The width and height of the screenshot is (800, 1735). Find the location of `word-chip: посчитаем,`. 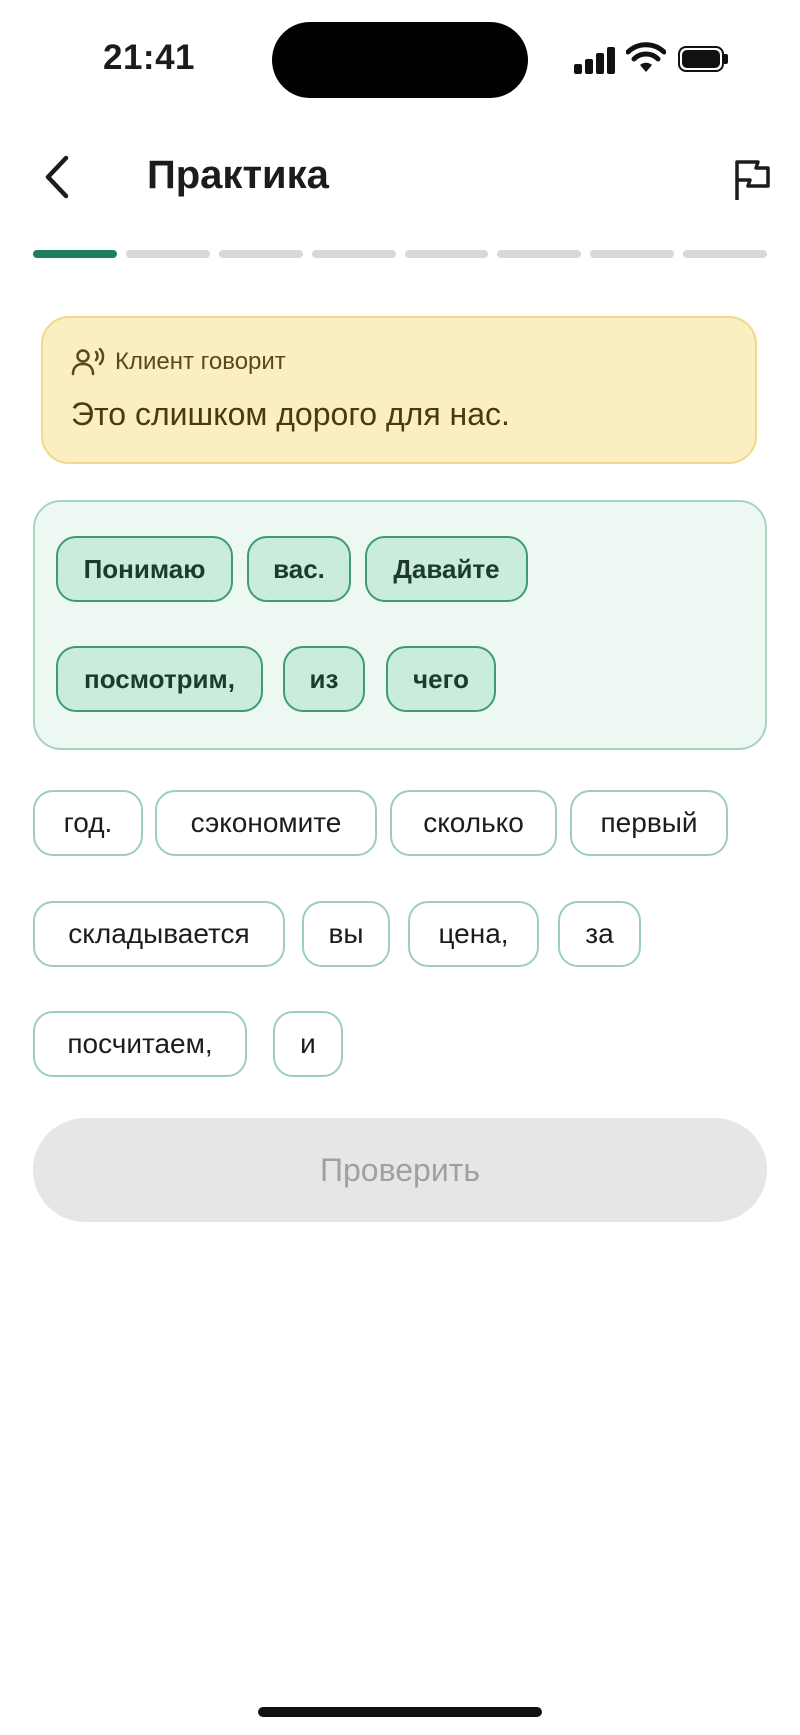

word-chip: посчитаем, is located at coordinates (140, 1044).